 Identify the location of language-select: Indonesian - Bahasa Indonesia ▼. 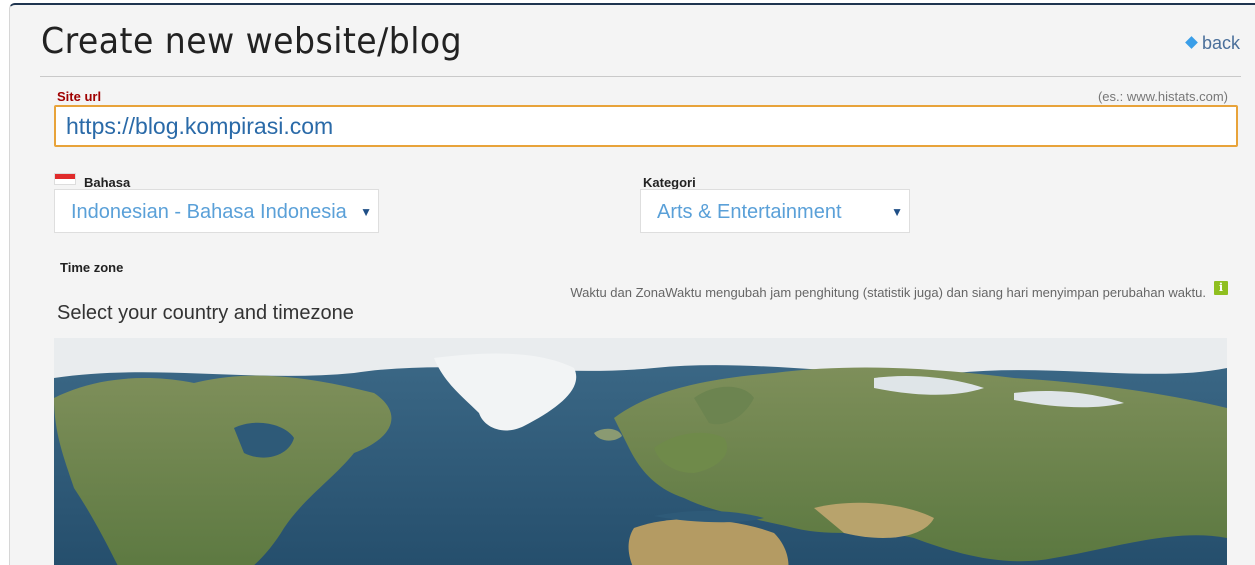
(216, 211).